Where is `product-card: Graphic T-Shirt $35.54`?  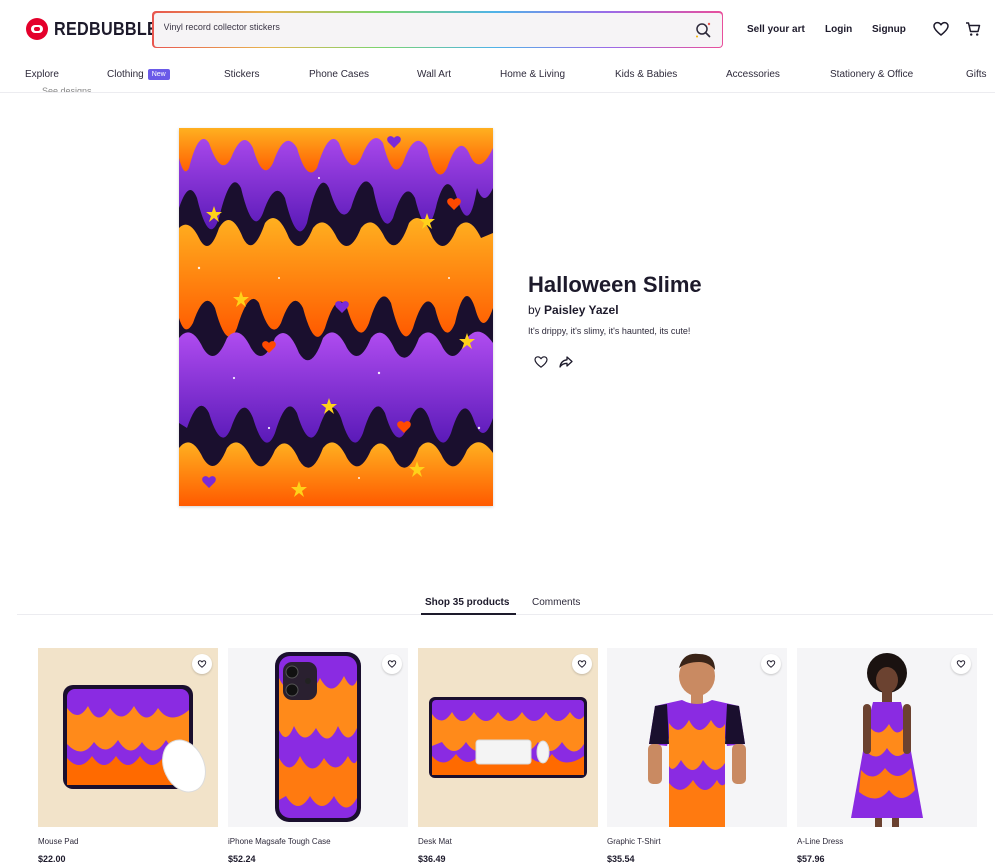 product-card: Graphic T-Shirt $35.54 is located at coordinates (697, 755).